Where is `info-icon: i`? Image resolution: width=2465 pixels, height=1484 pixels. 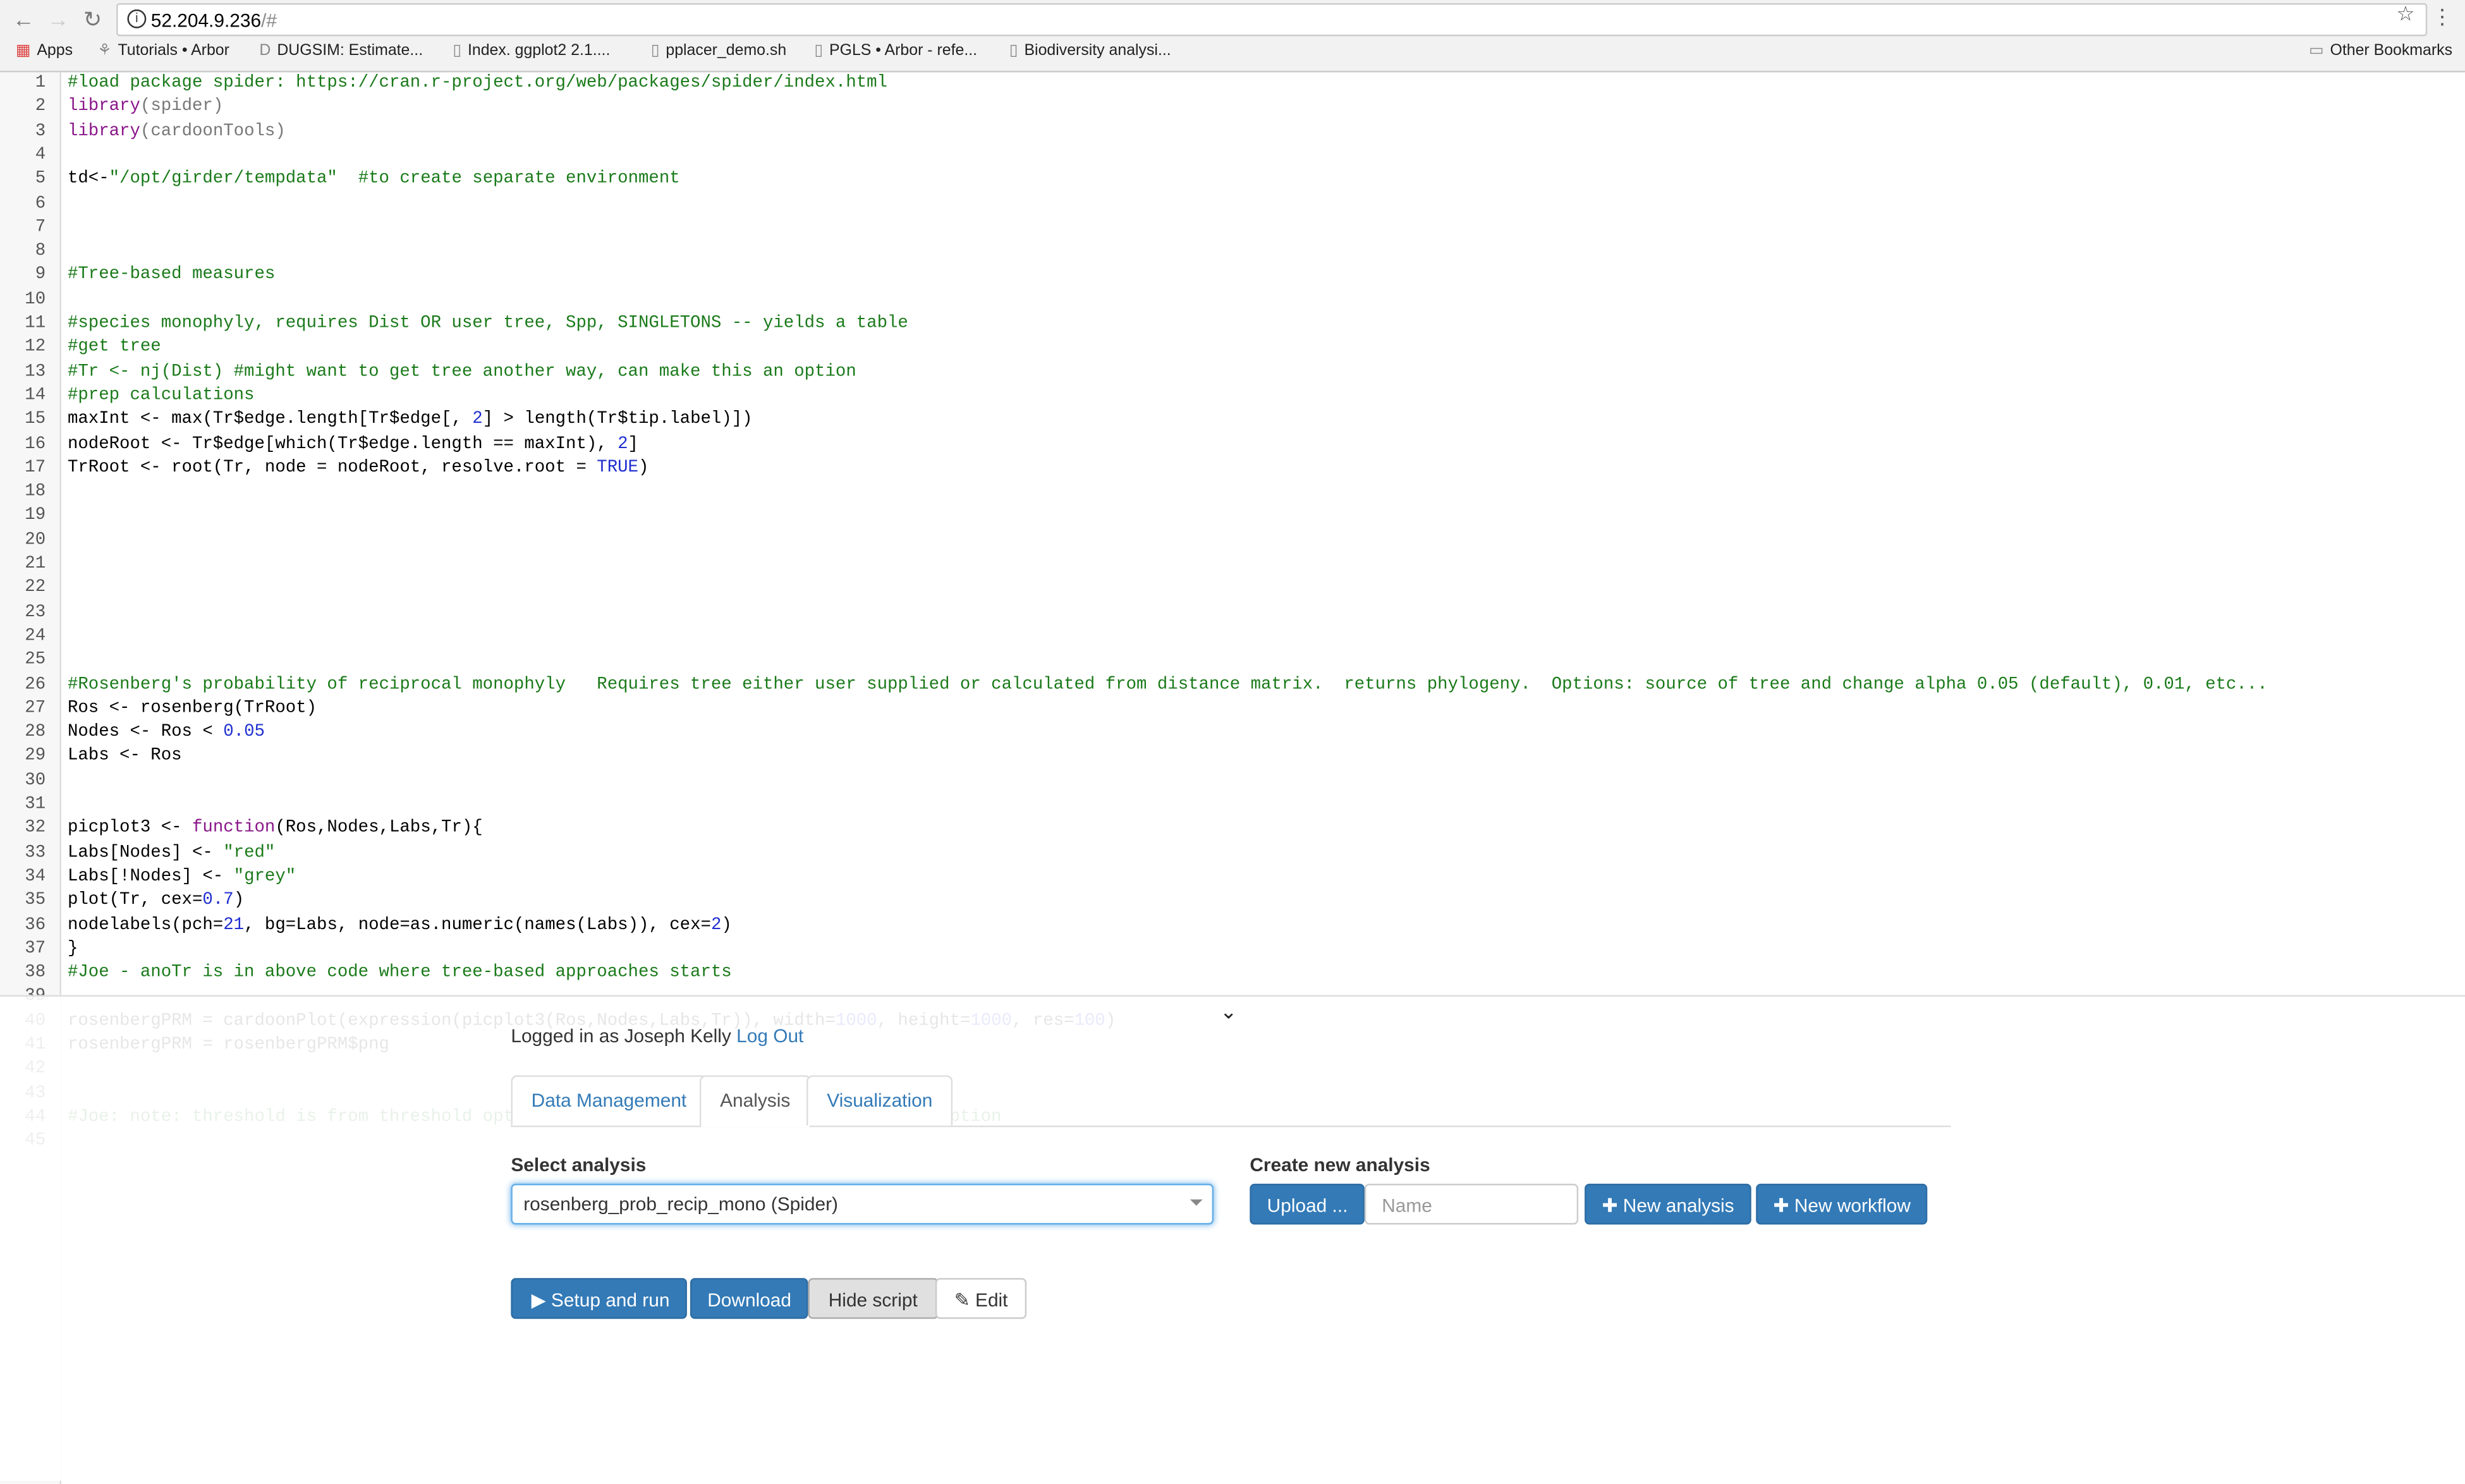
info-icon: i is located at coordinates (137, 18).